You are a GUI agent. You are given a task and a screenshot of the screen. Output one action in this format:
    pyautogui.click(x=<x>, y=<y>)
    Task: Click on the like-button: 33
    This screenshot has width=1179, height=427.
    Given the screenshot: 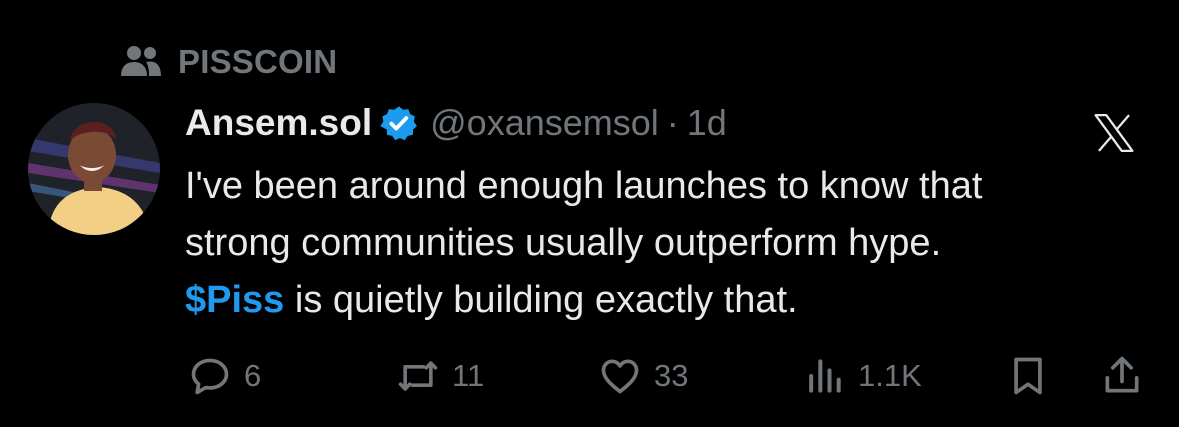 What is the action you would take?
    pyautogui.click(x=643, y=376)
    